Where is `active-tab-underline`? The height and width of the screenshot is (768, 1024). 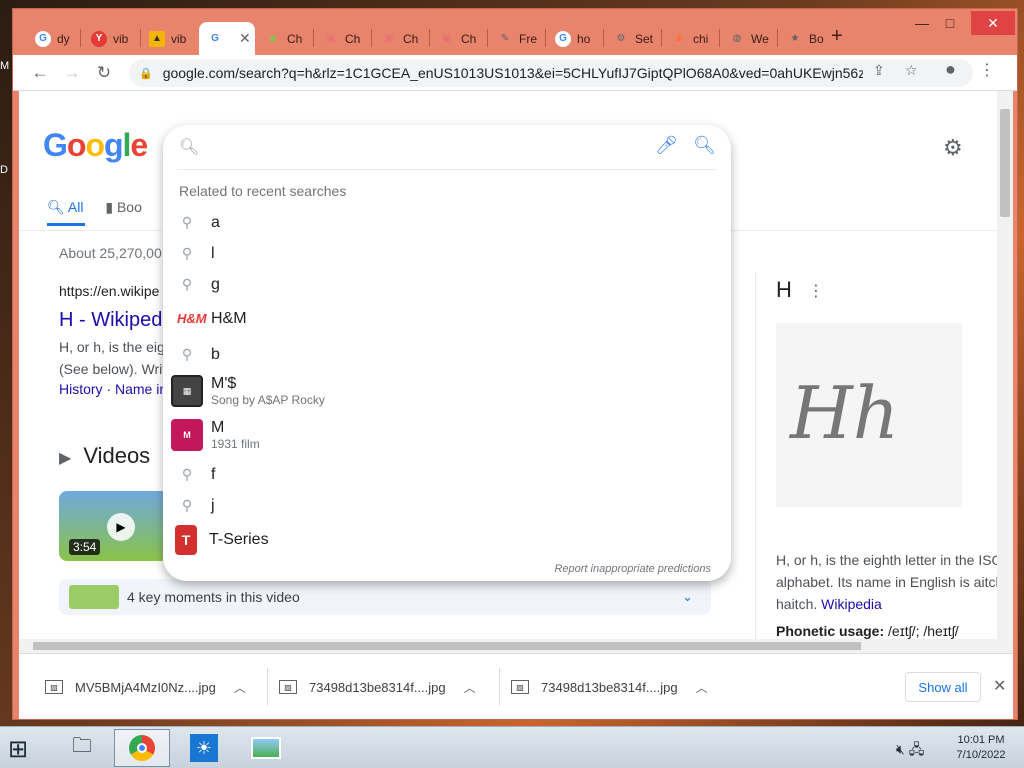 active-tab-underline is located at coordinates (66, 224).